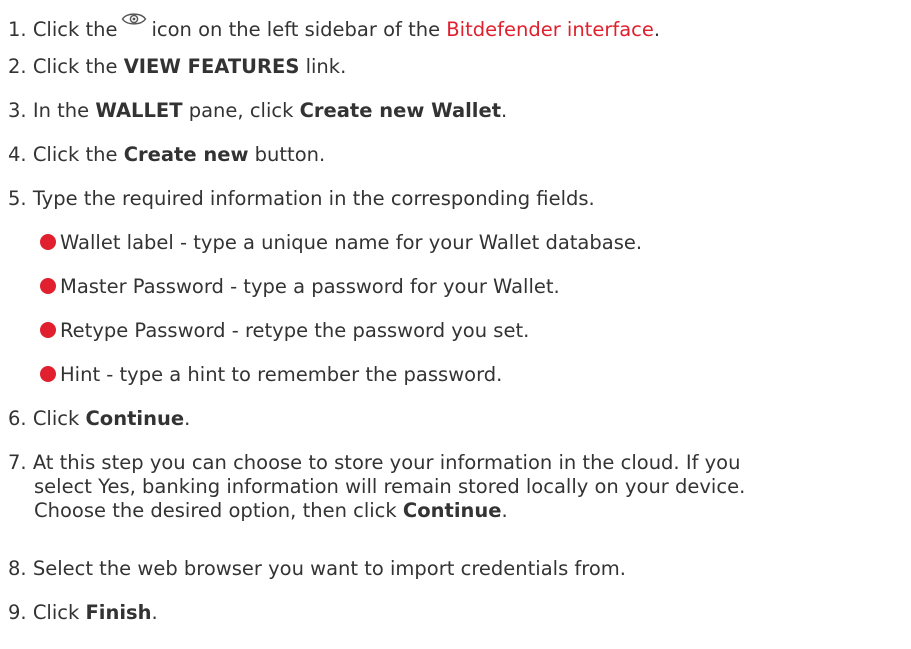 The width and height of the screenshot is (911, 649). Describe the element at coordinates (17, 29) in the screenshot. I see `step-number: 1.` at that location.